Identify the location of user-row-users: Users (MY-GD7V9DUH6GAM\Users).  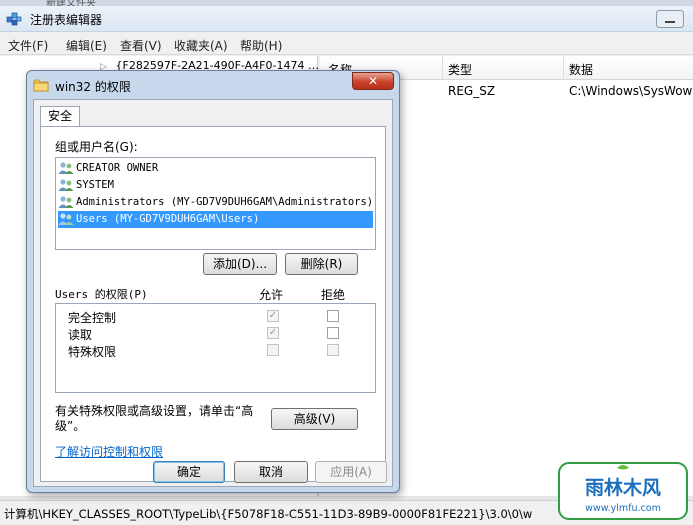
(215, 219).